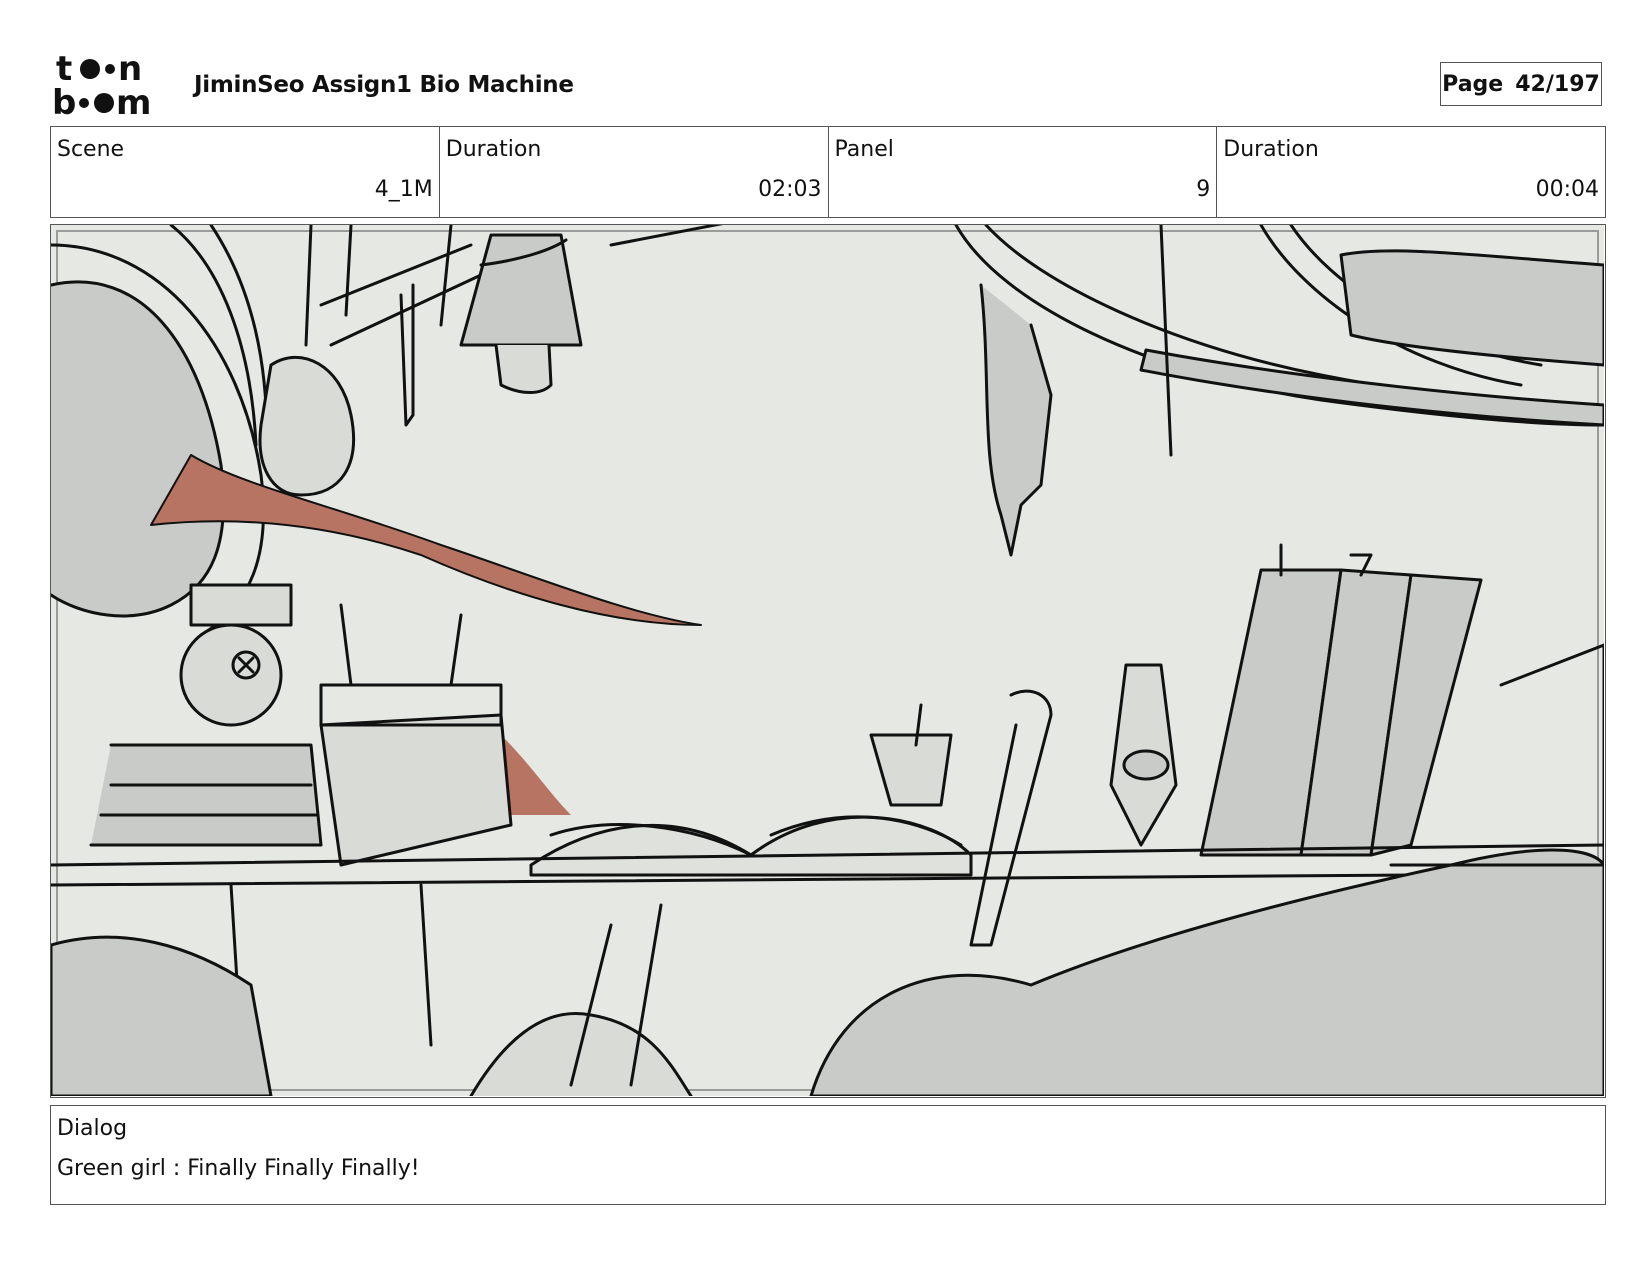 This screenshot has height=1275, width=1650. What do you see at coordinates (91, 149) in the screenshot?
I see `scene-label: Scene` at bounding box center [91, 149].